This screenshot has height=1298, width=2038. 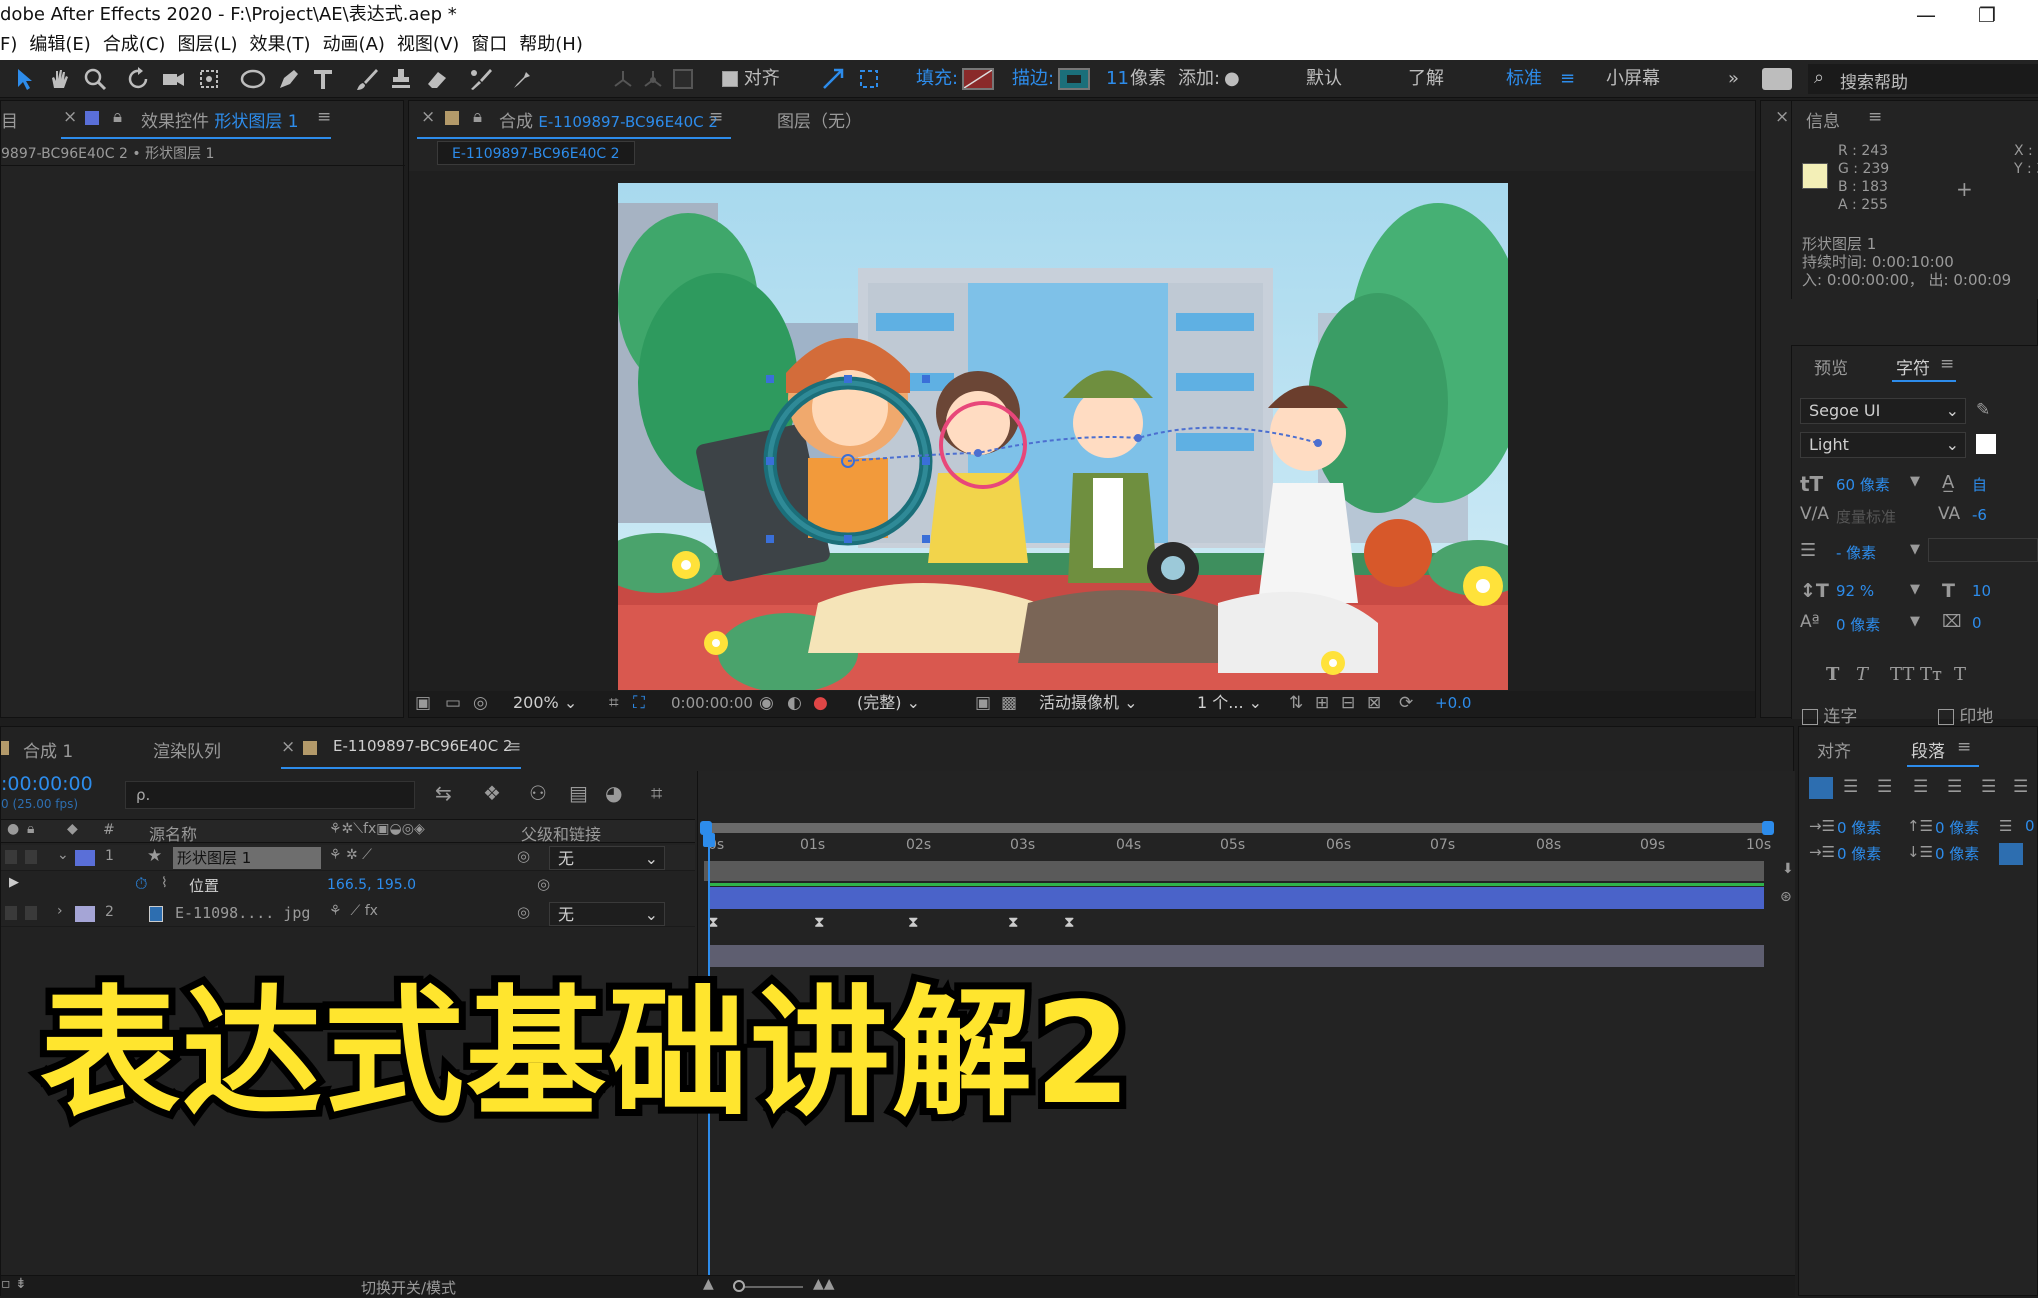 What do you see at coordinates (173, 833) in the screenshot?
I see `source-name-header: 源名称` at bounding box center [173, 833].